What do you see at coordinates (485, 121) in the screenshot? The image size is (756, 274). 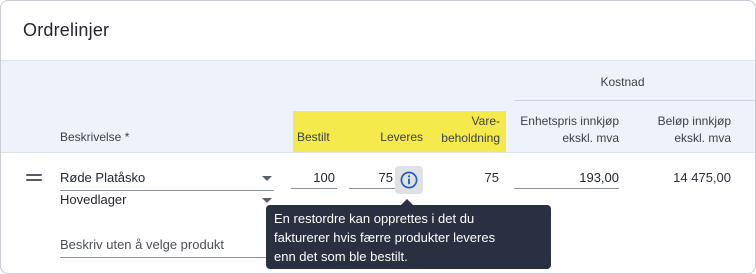 I see `column-header-stock-line1: Vare-` at bounding box center [485, 121].